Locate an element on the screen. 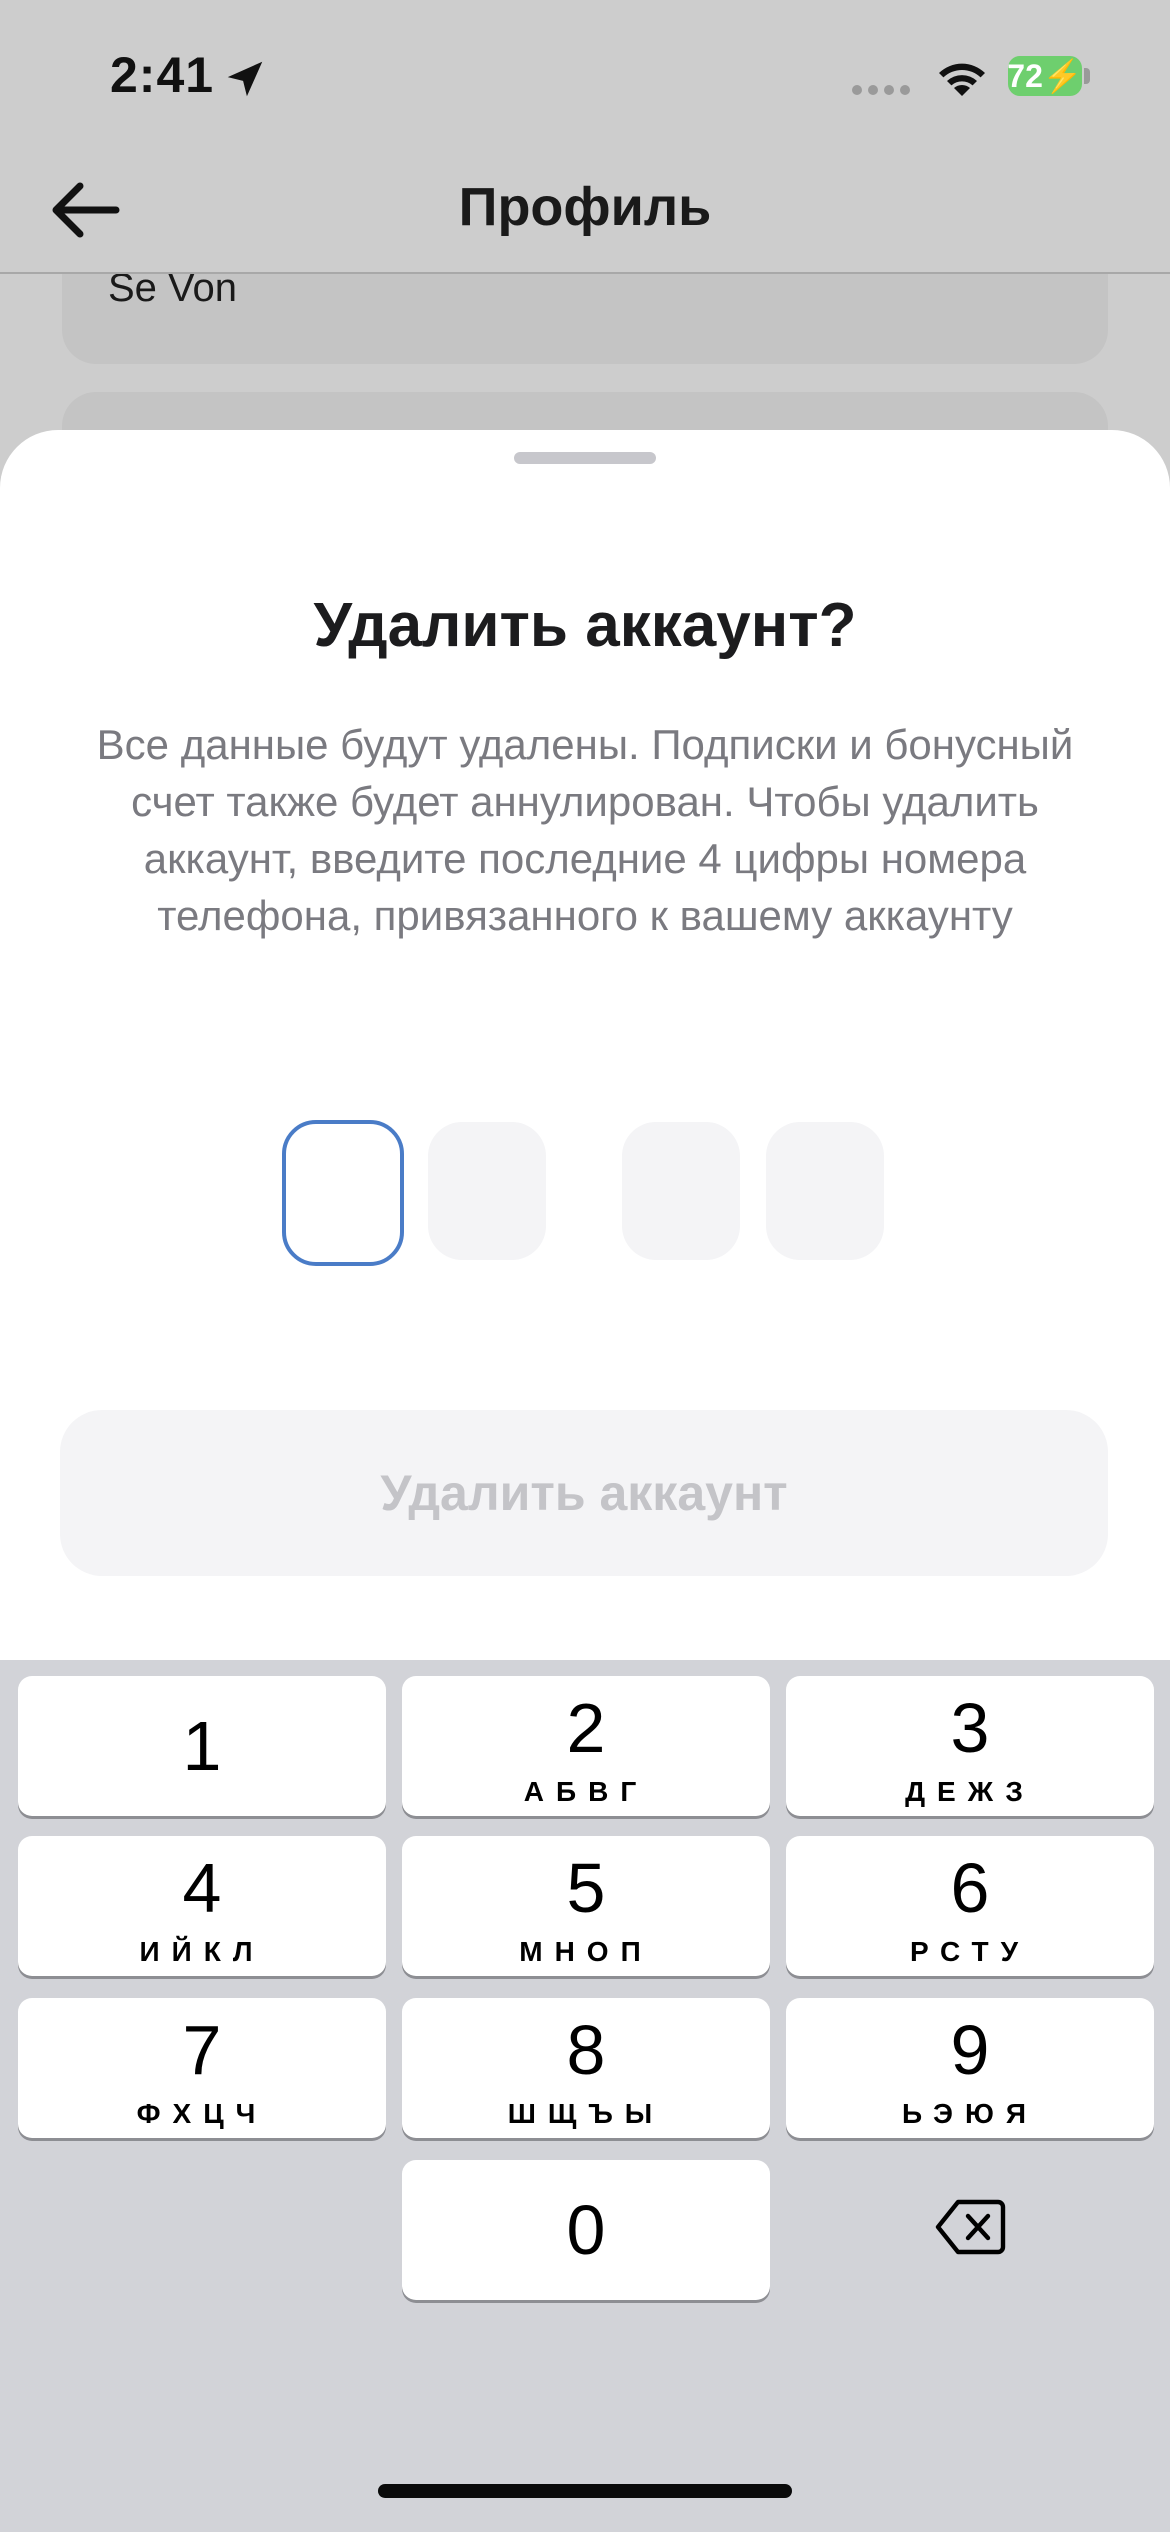  key-9: 9 ЬЭЮЯ is located at coordinates (970, 2068).